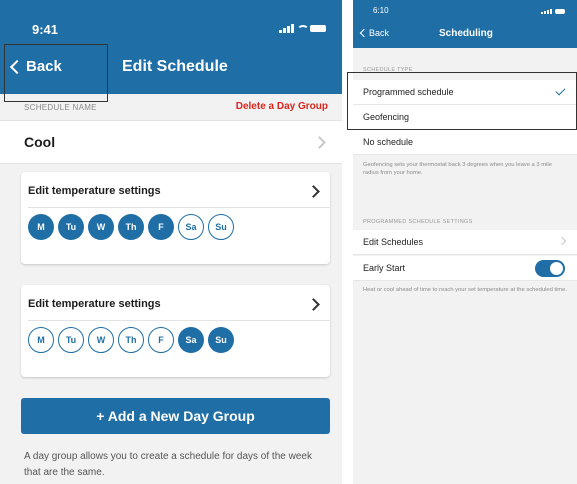 This screenshot has height=484, width=577. Describe the element at coordinates (60, 107) in the screenshot. I see `section-label-schedule-name: SCHEDULE NAME` at that location.